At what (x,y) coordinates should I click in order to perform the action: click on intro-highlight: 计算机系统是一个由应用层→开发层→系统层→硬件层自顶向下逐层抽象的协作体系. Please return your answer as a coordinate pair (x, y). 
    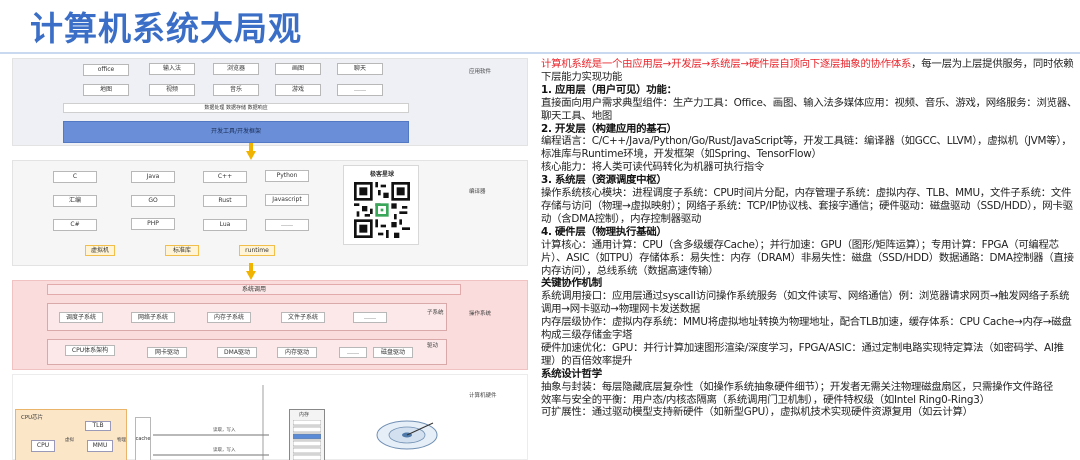
    Looking at the image, I should click on (726, 64).